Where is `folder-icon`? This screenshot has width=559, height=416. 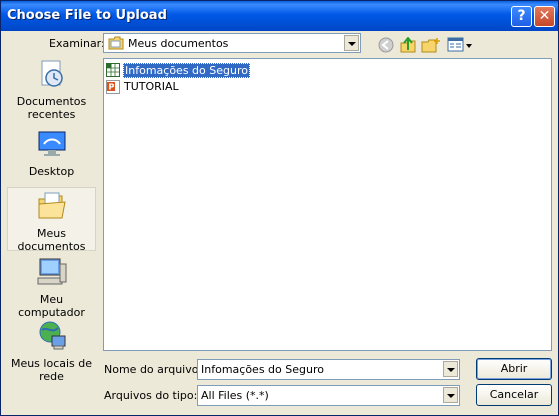
folder-icon is located at coordinates (116, 43).